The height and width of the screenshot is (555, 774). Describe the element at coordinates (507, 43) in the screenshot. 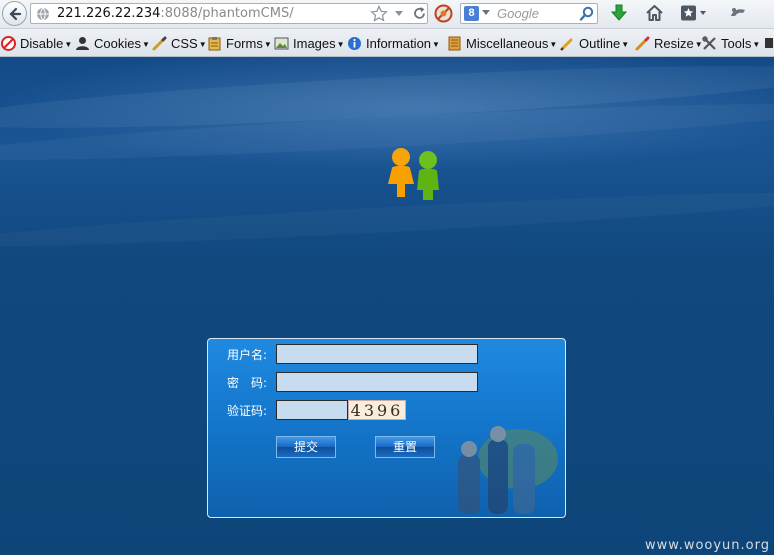

I see `devtoolbar-label: Miscellaneous` at that location.